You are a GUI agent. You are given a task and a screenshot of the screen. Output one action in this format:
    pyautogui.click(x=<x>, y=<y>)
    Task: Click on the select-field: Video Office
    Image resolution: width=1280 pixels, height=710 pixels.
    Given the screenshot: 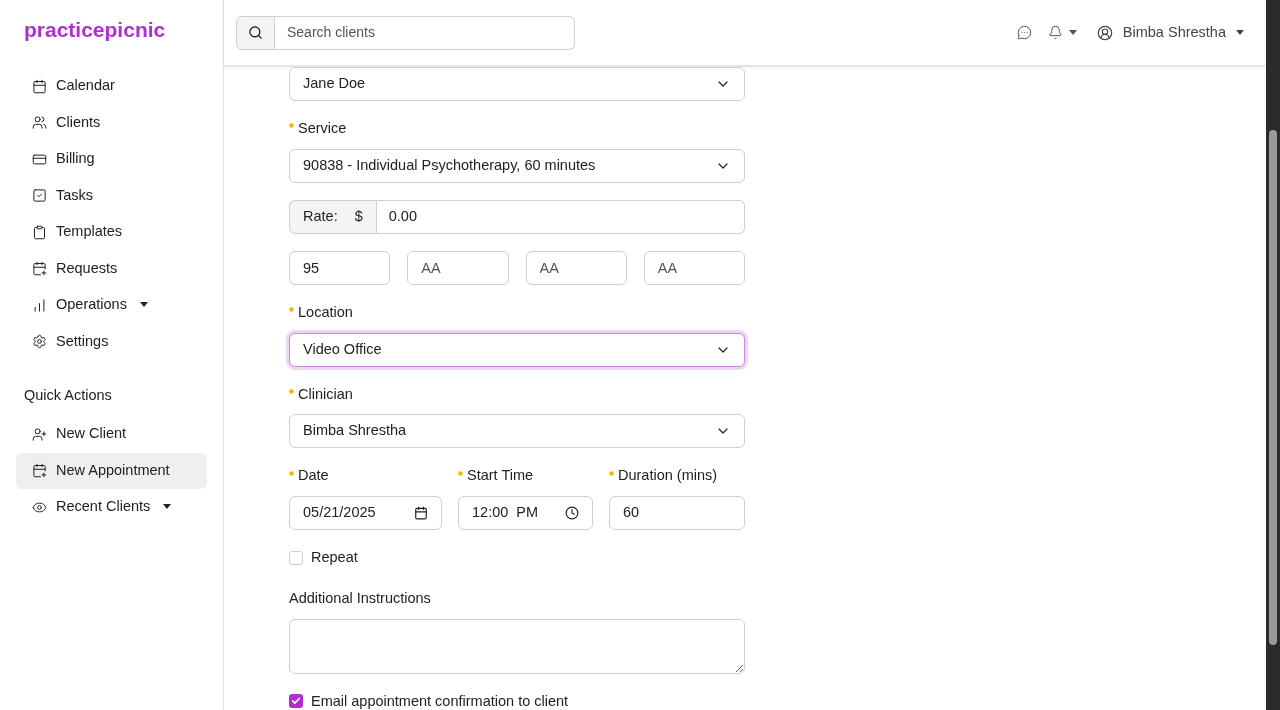 What is the action you would take?
    pyautogui.click(x=517, y=349)
    